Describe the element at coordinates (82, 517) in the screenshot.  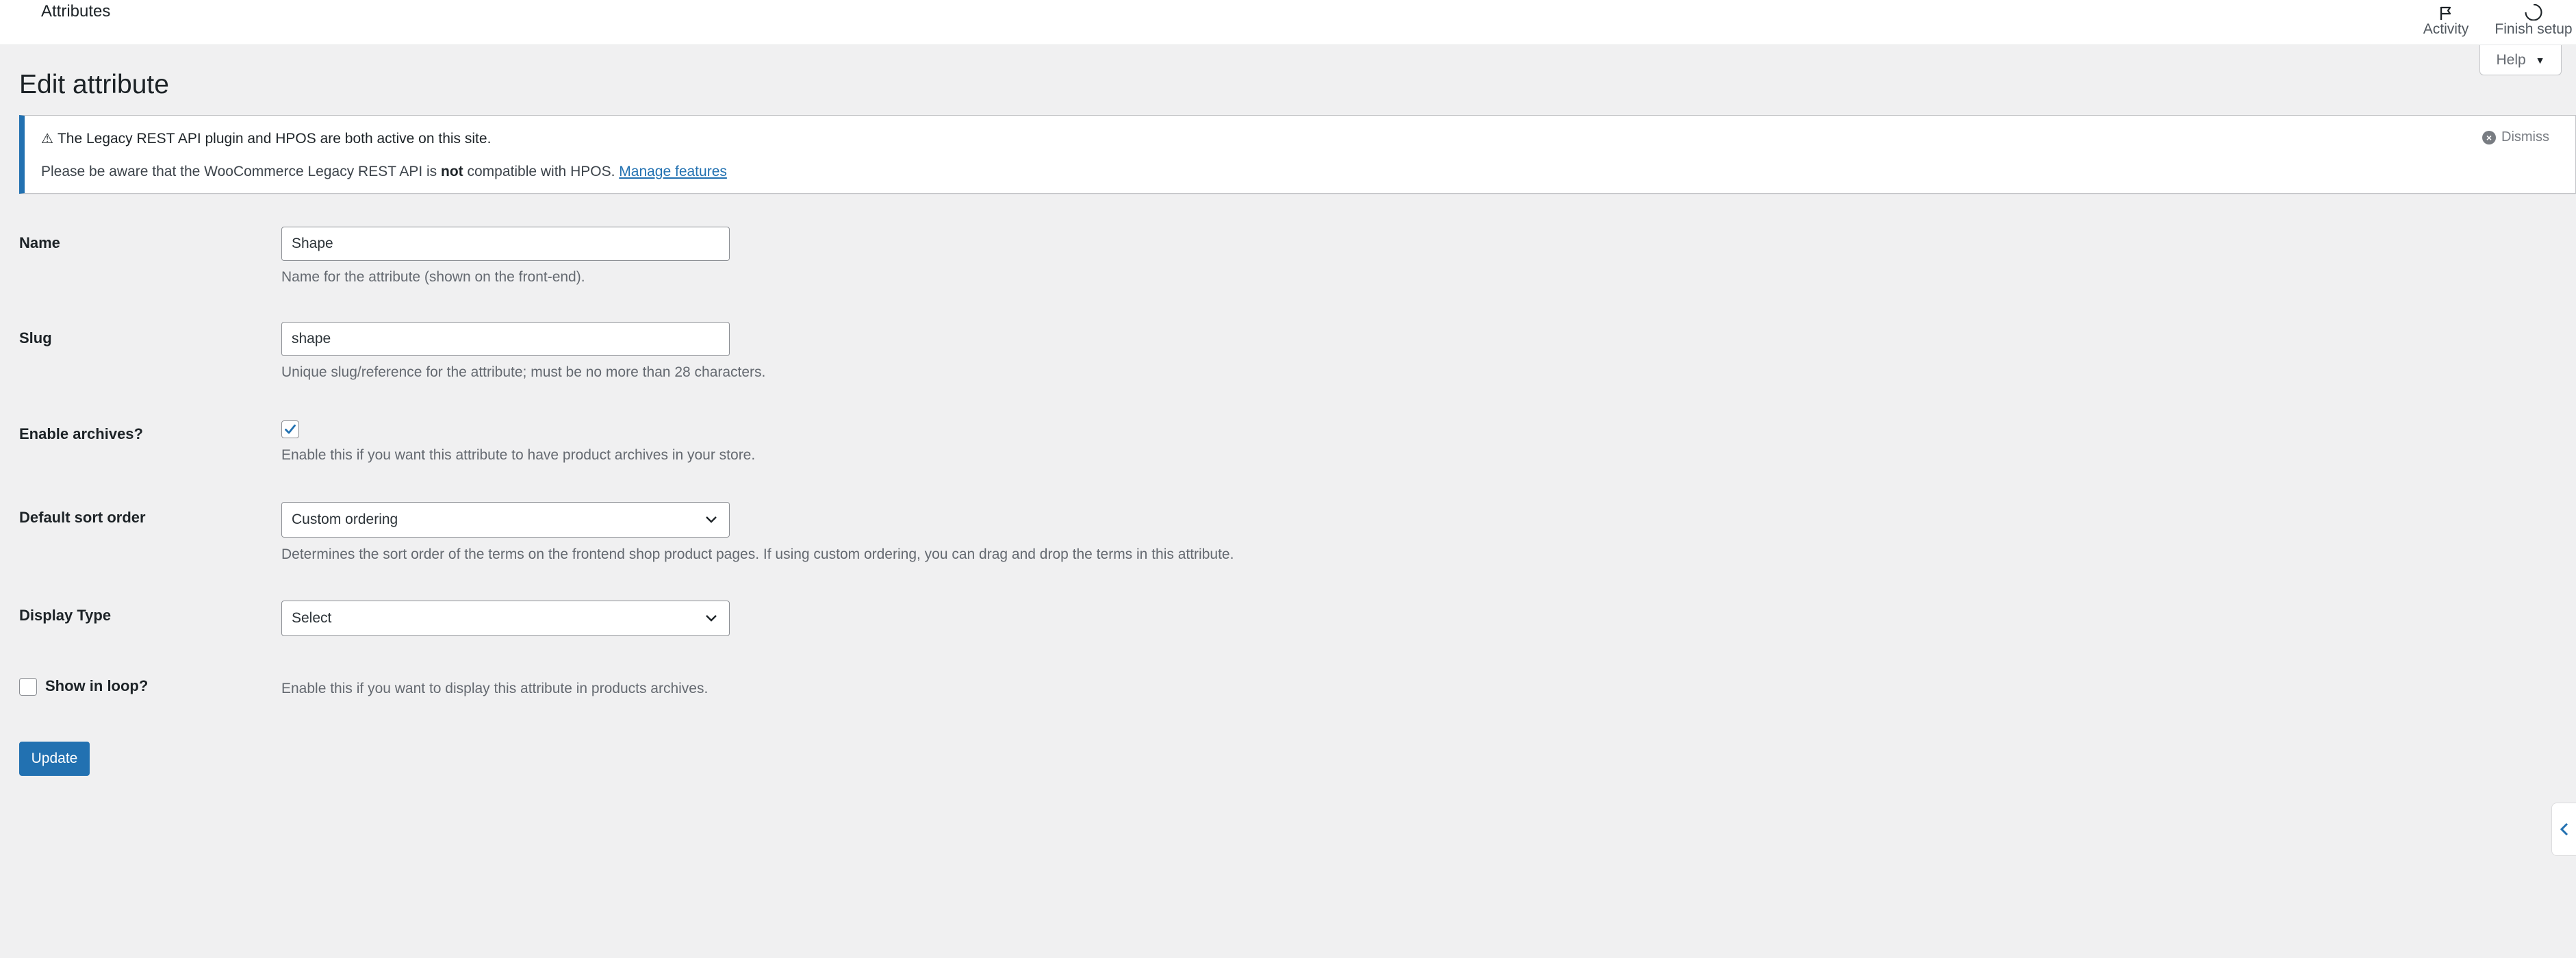
I see `default-sort-order-label: Default sort order` at that location.